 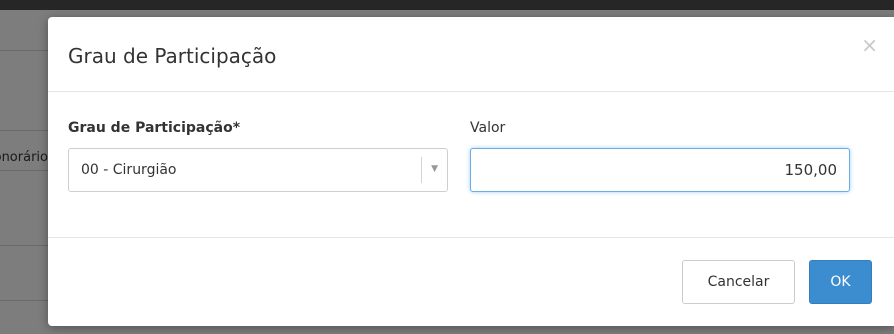 I want to click on background-column-label: Honorário, so click(x=24, y=157).